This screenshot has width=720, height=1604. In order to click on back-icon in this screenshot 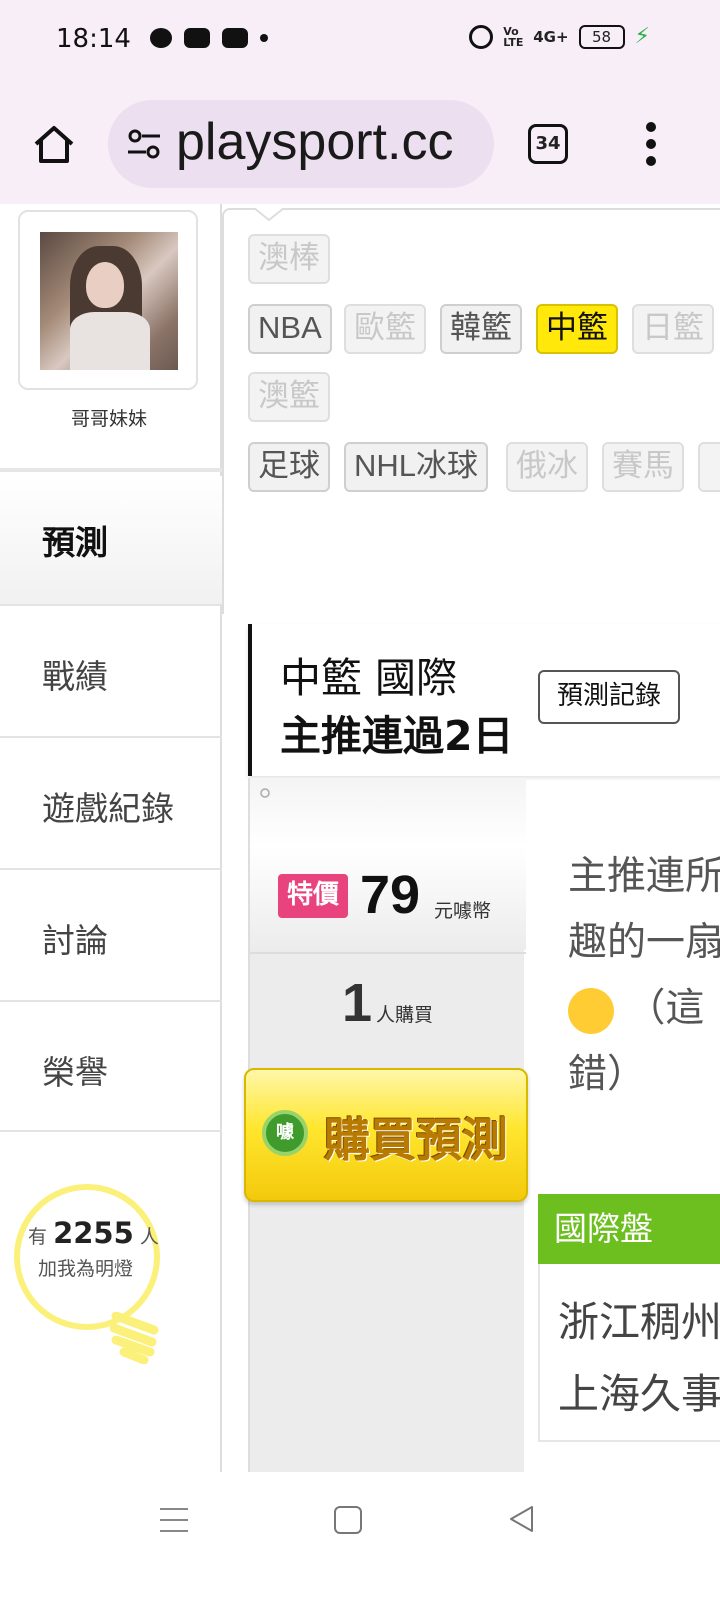, I will do `click(521, 1519)`.